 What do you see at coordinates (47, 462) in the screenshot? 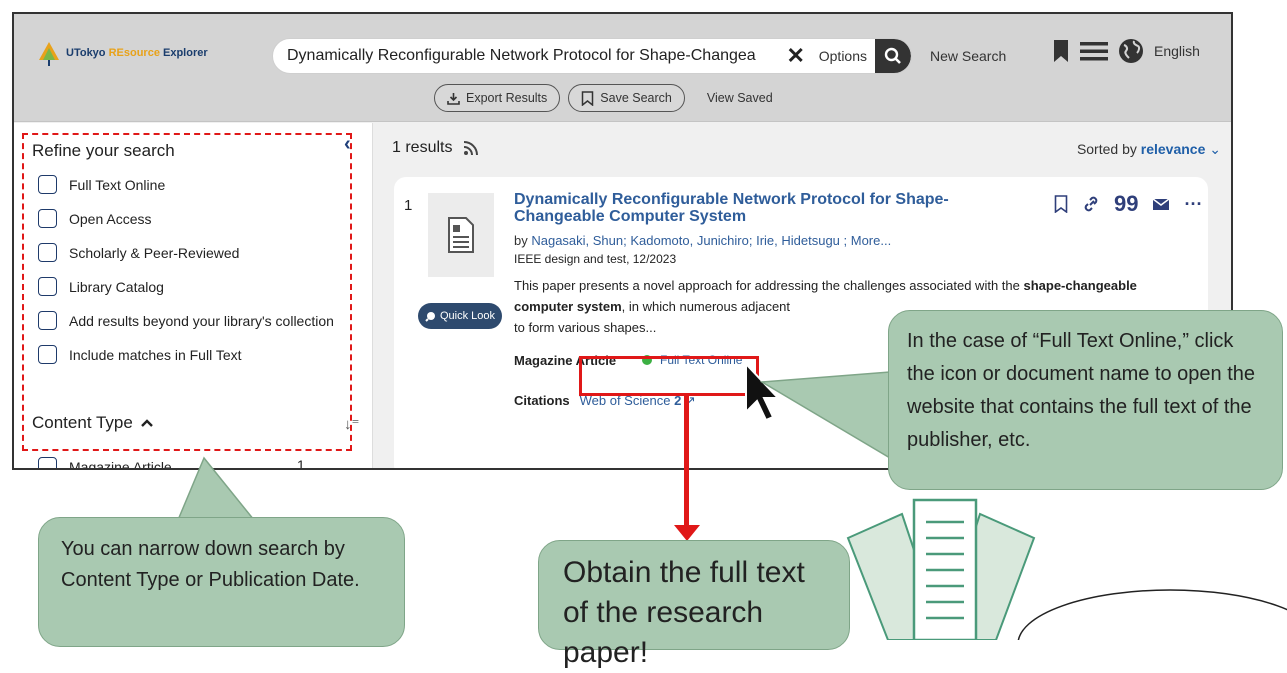
I see `checkbox` at bounding box center [47, 462].